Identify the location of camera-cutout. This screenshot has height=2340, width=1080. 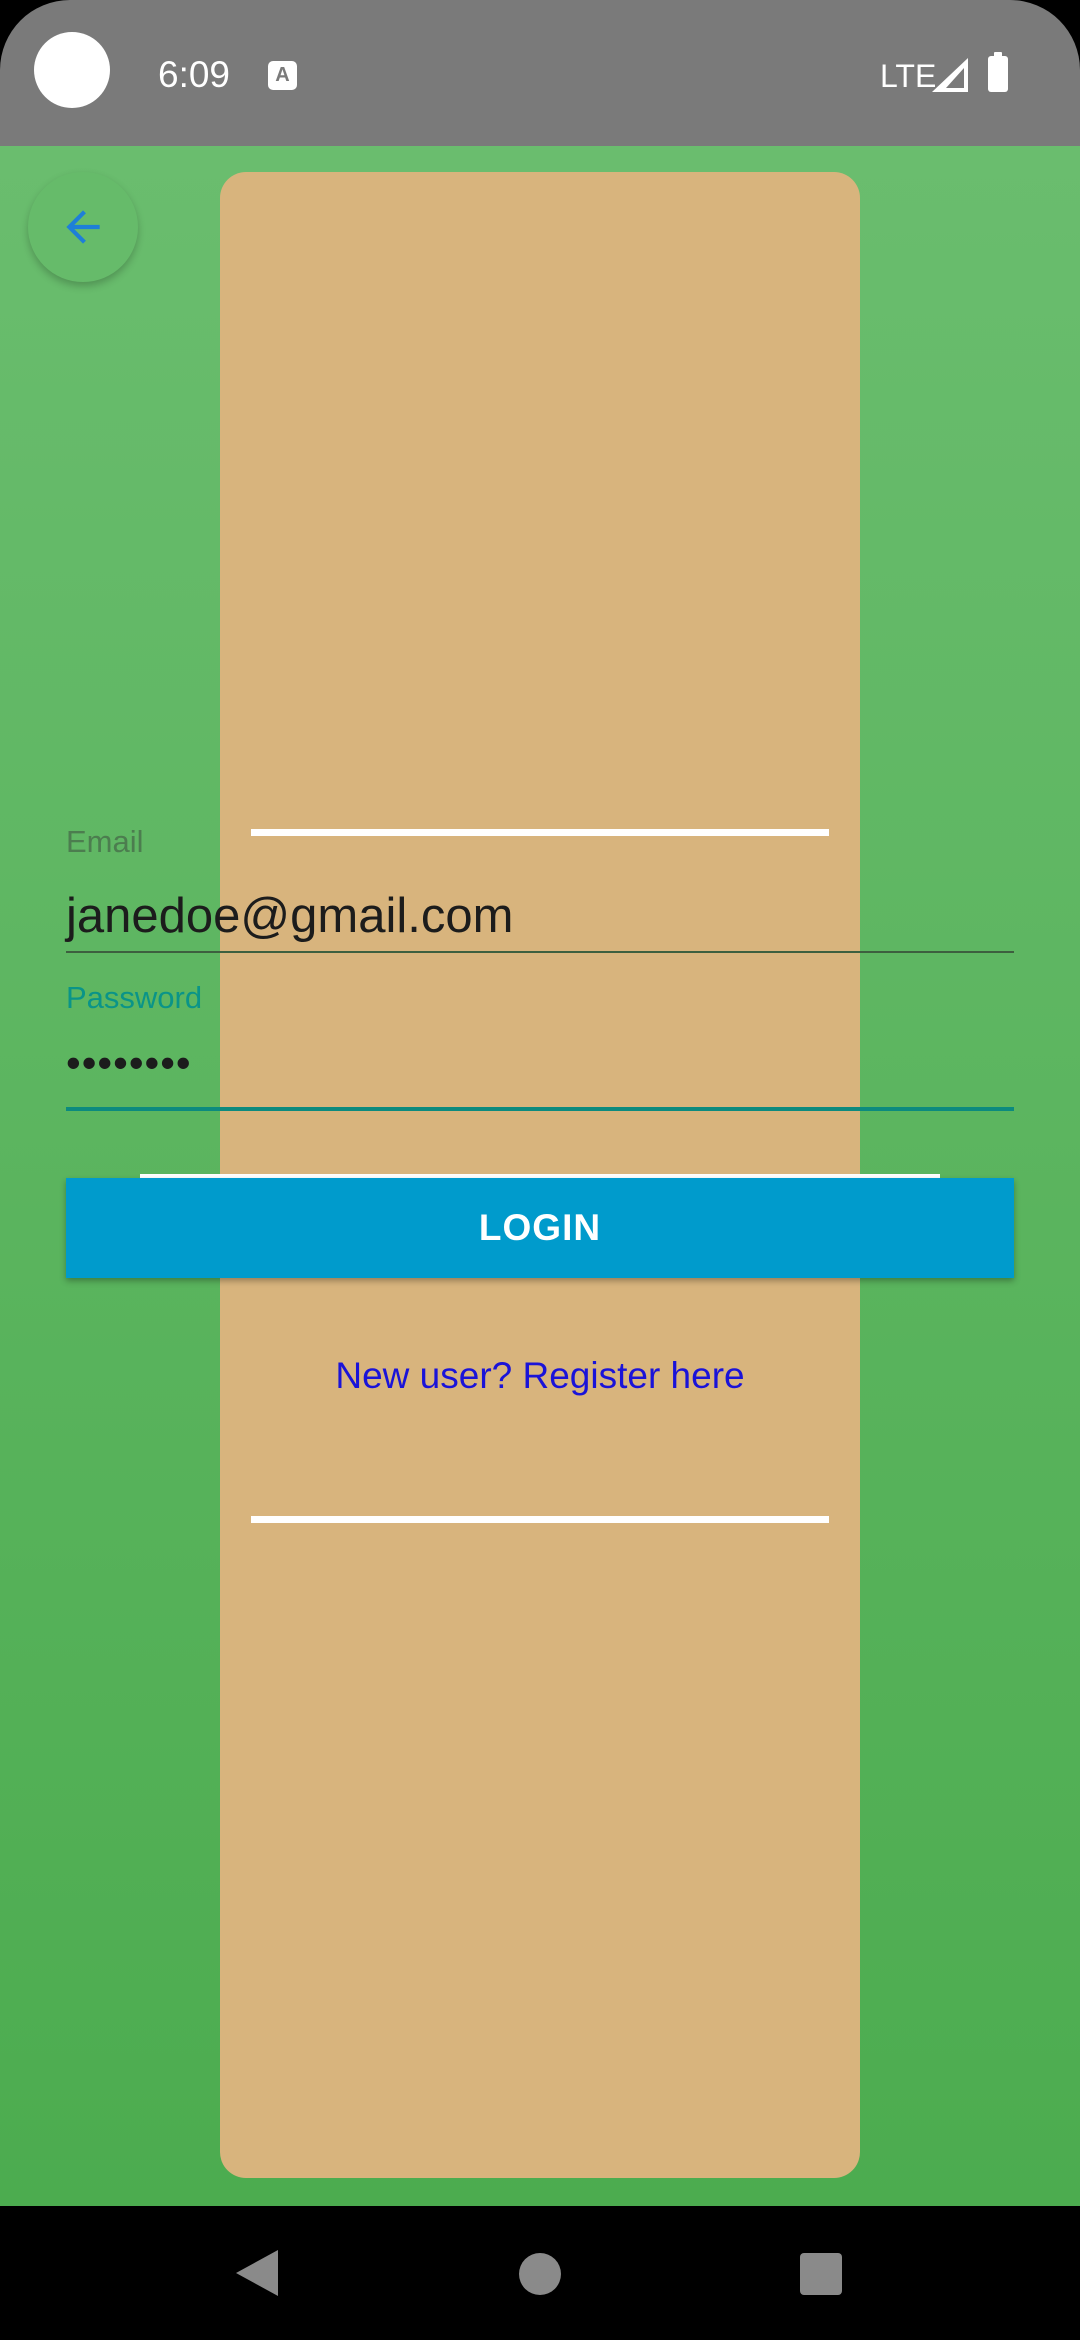
(72, 70).